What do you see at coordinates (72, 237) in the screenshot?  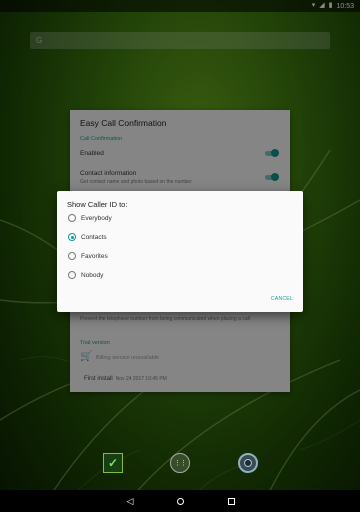 I see `radio-contacts-selected-icon` at bounding box center [72, 237].